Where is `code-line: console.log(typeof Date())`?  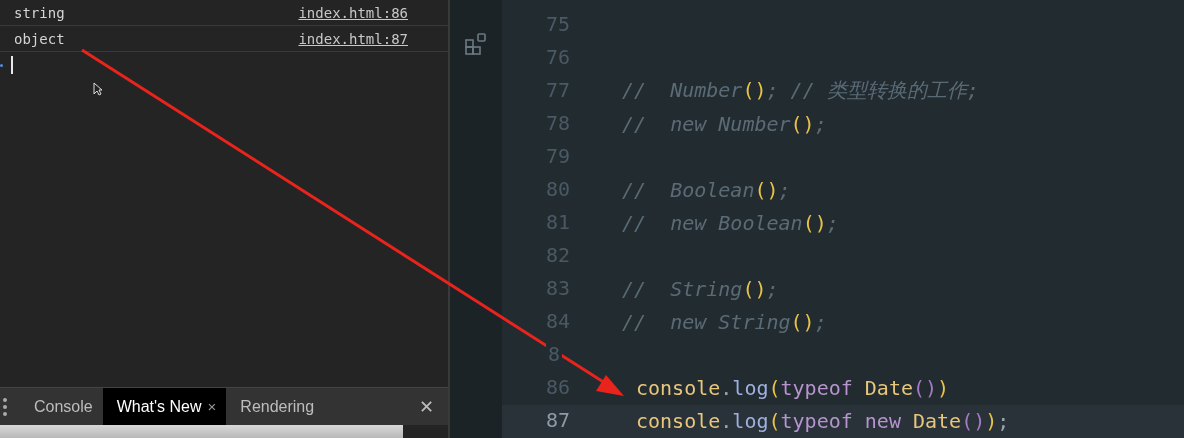 code-line: console.log(typeof Date()) is located at coordinates (793, 388).